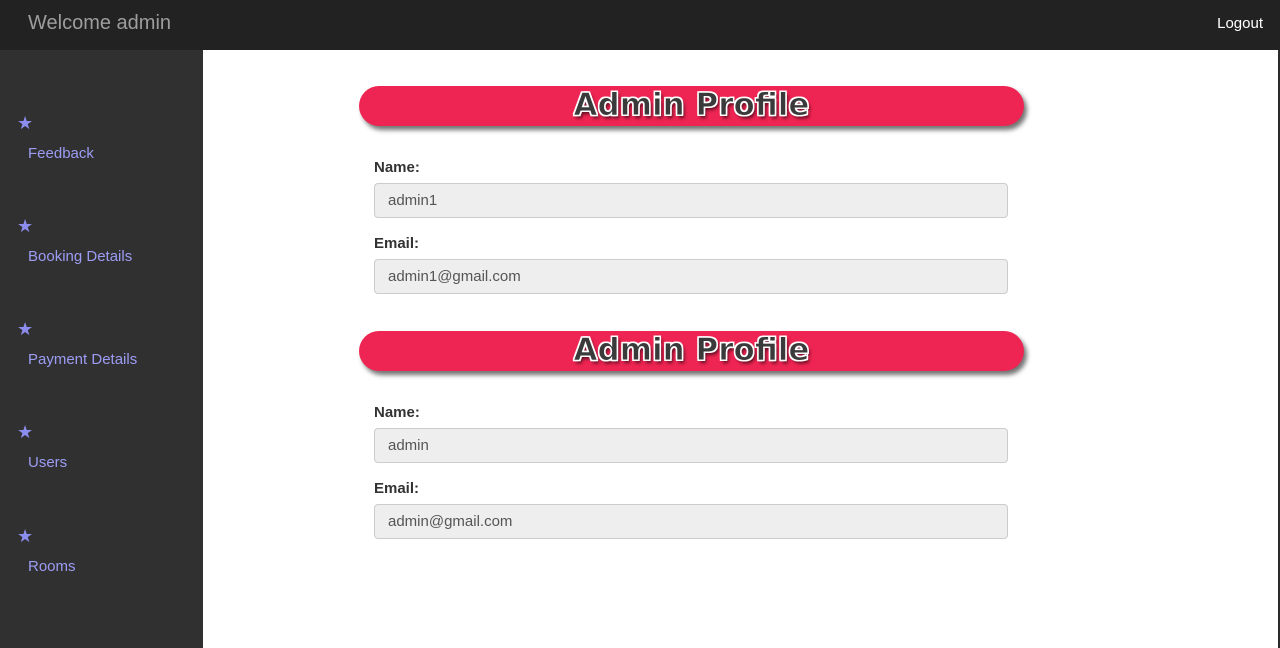 This screenshot has height=648, width=1280. Describe the element at coordinates (1240, 23) in the screenshot. I see `logout-link: Logout` at that location.